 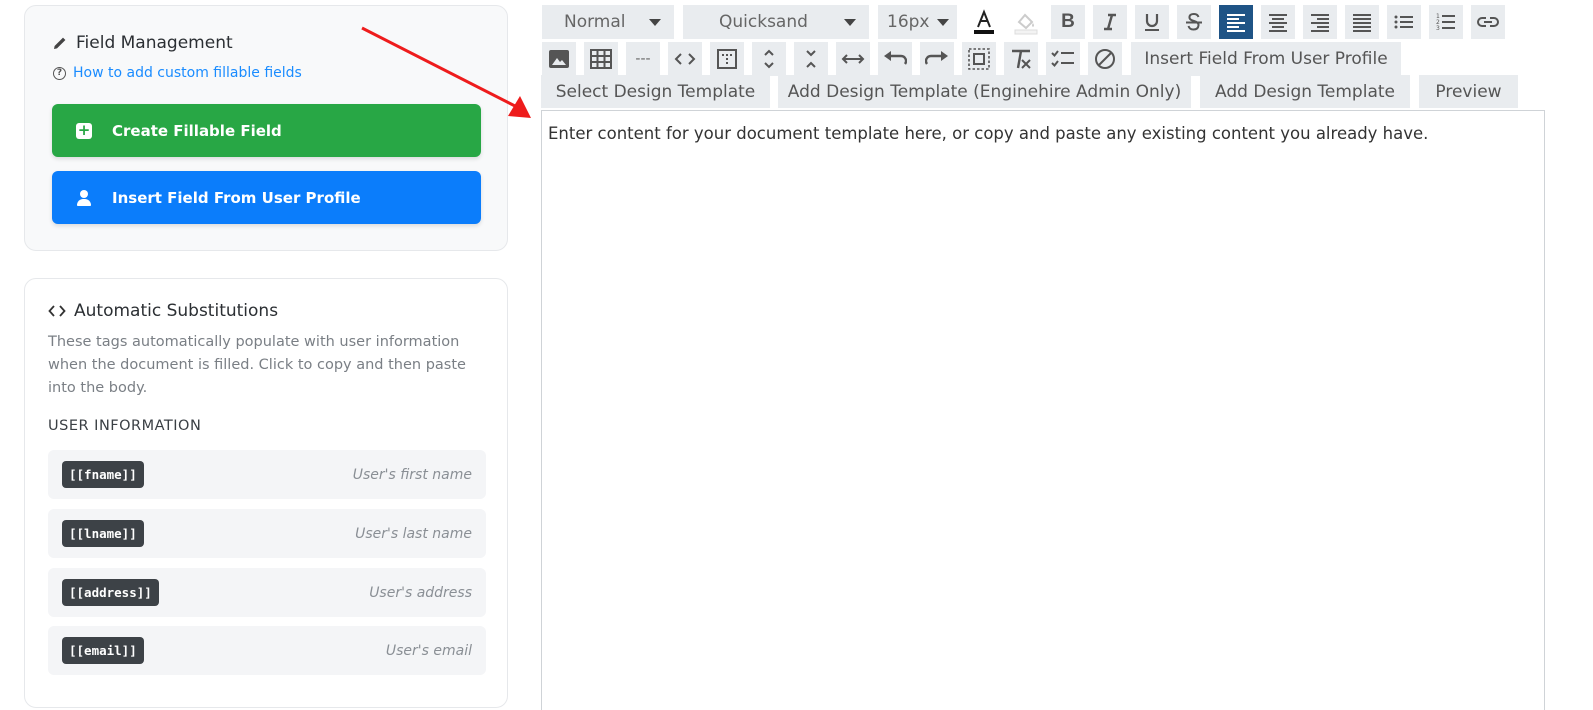 I want to click on field-management-heading: Field Management, so click(x=142, y=43).